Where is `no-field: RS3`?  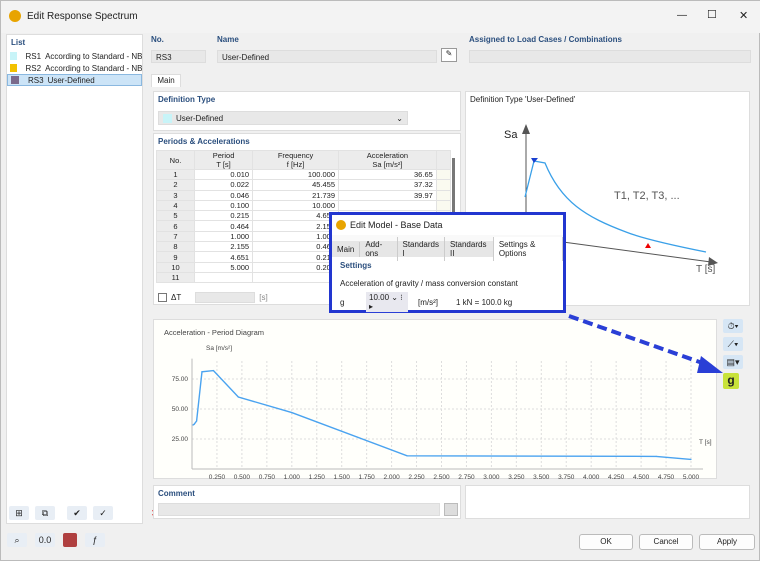 no-field: RS3 is located at coordinates (178, 56).